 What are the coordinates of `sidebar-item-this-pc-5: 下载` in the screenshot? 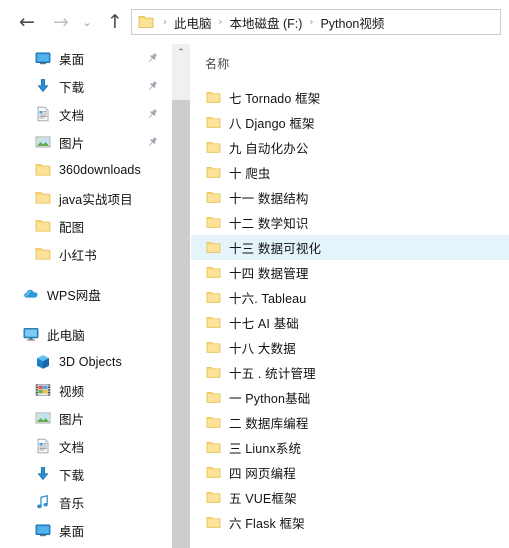 It's located at (86, 474).